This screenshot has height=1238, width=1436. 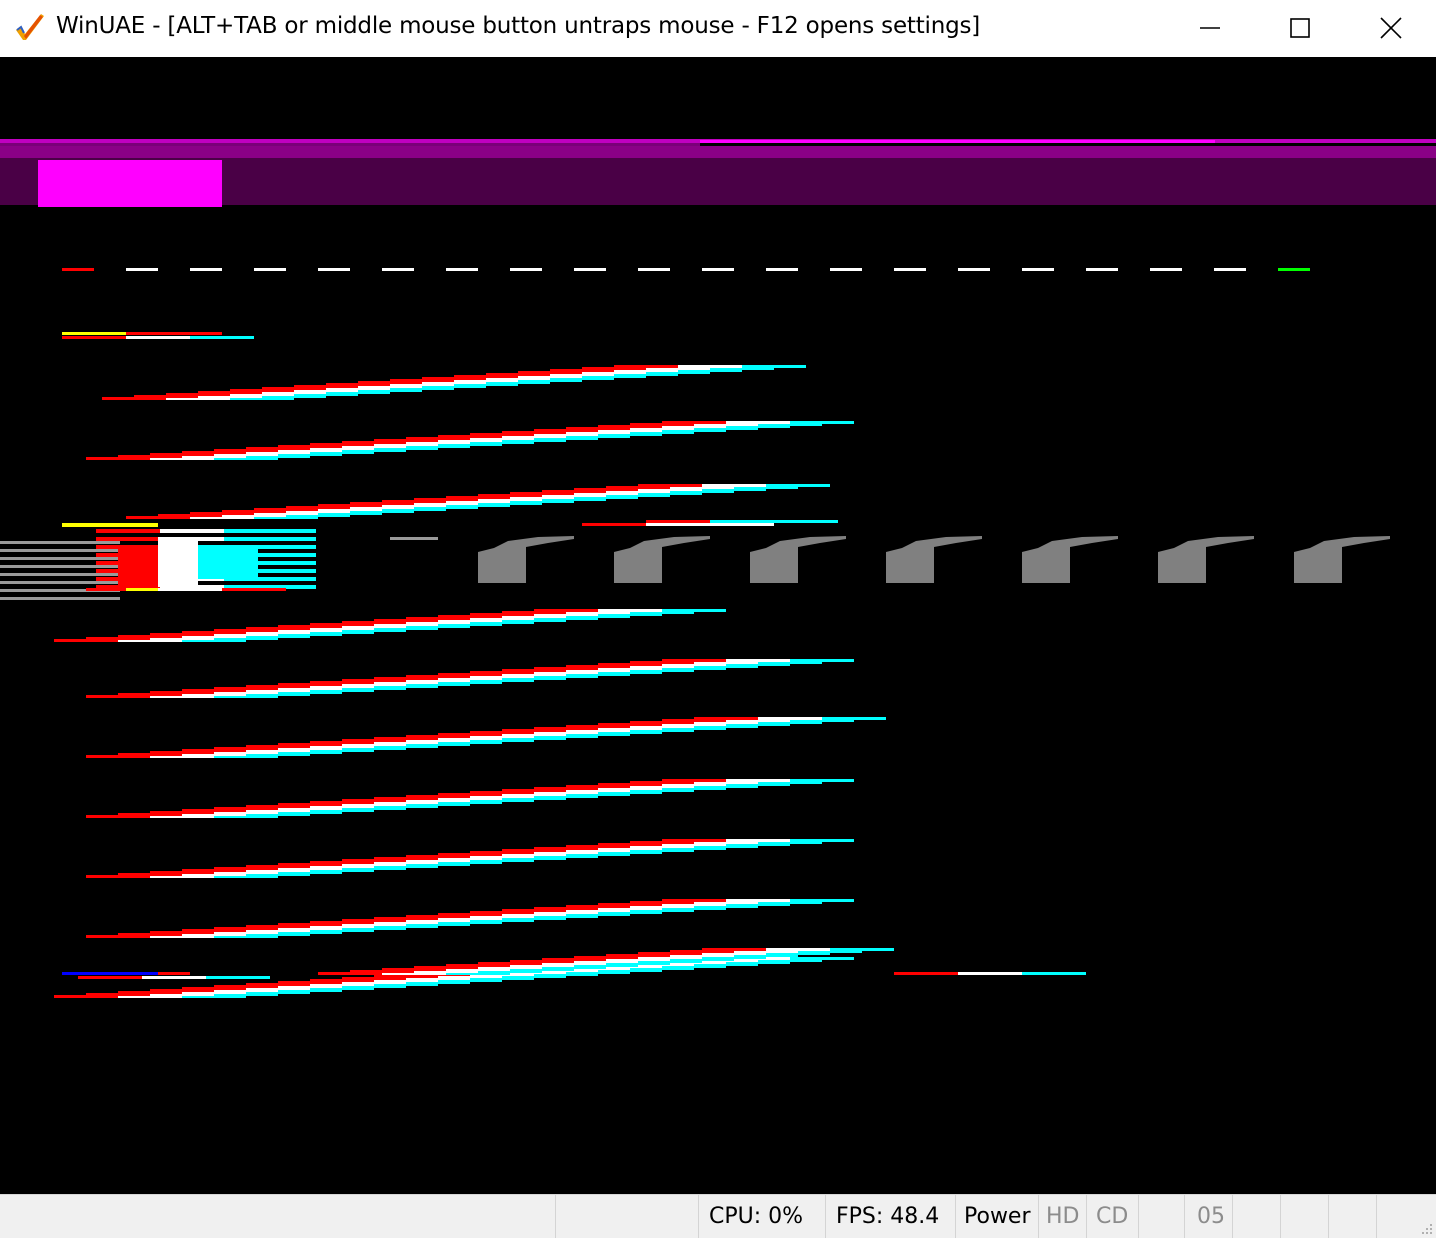 What do you see at coordinates (761, 1216) in the screenshot?
I see `cpu-indicator: CPU: 0%` at bounding box center [761, 1216].